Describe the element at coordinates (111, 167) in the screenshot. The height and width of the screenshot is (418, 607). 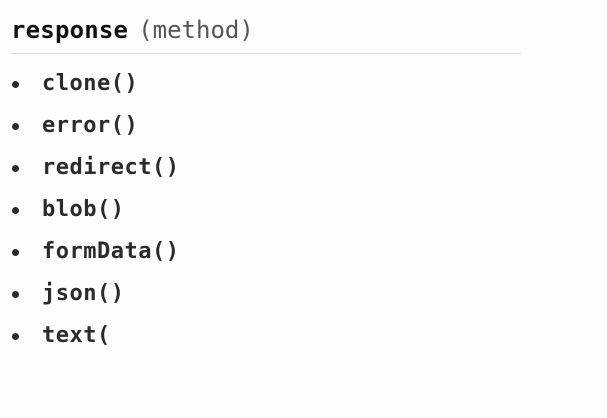
I see `method-label: redirect()` at that location.